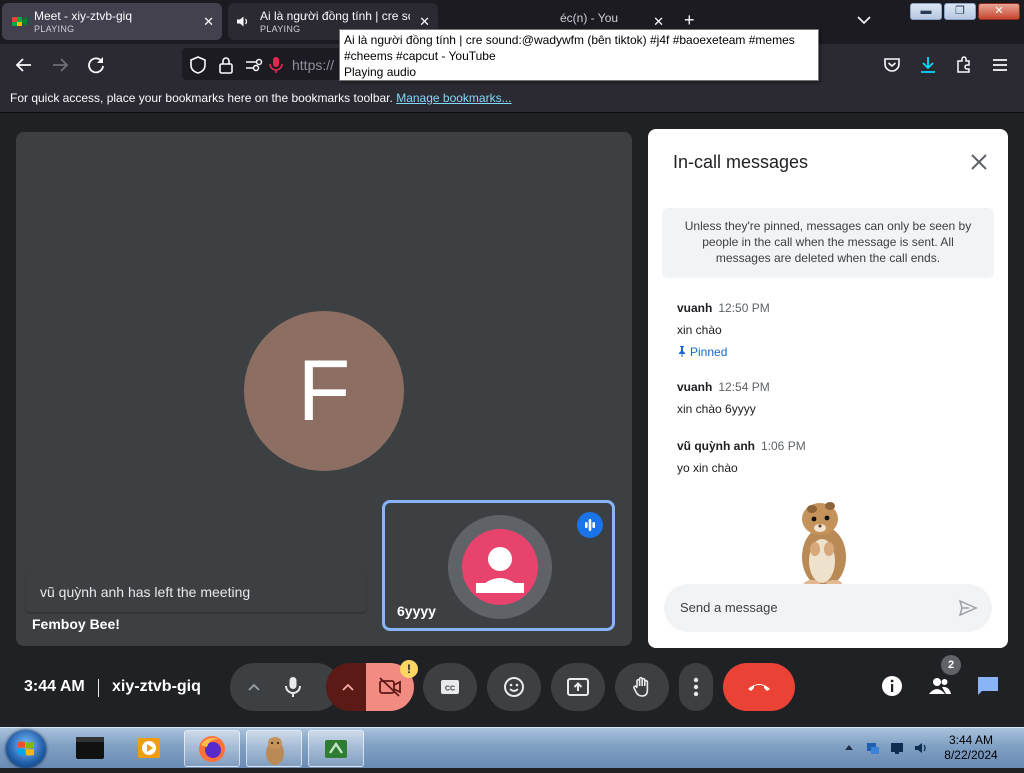 The image size is (1024, 773). I want to click on message-input-placeholder: Send a message, so click(729, 607).